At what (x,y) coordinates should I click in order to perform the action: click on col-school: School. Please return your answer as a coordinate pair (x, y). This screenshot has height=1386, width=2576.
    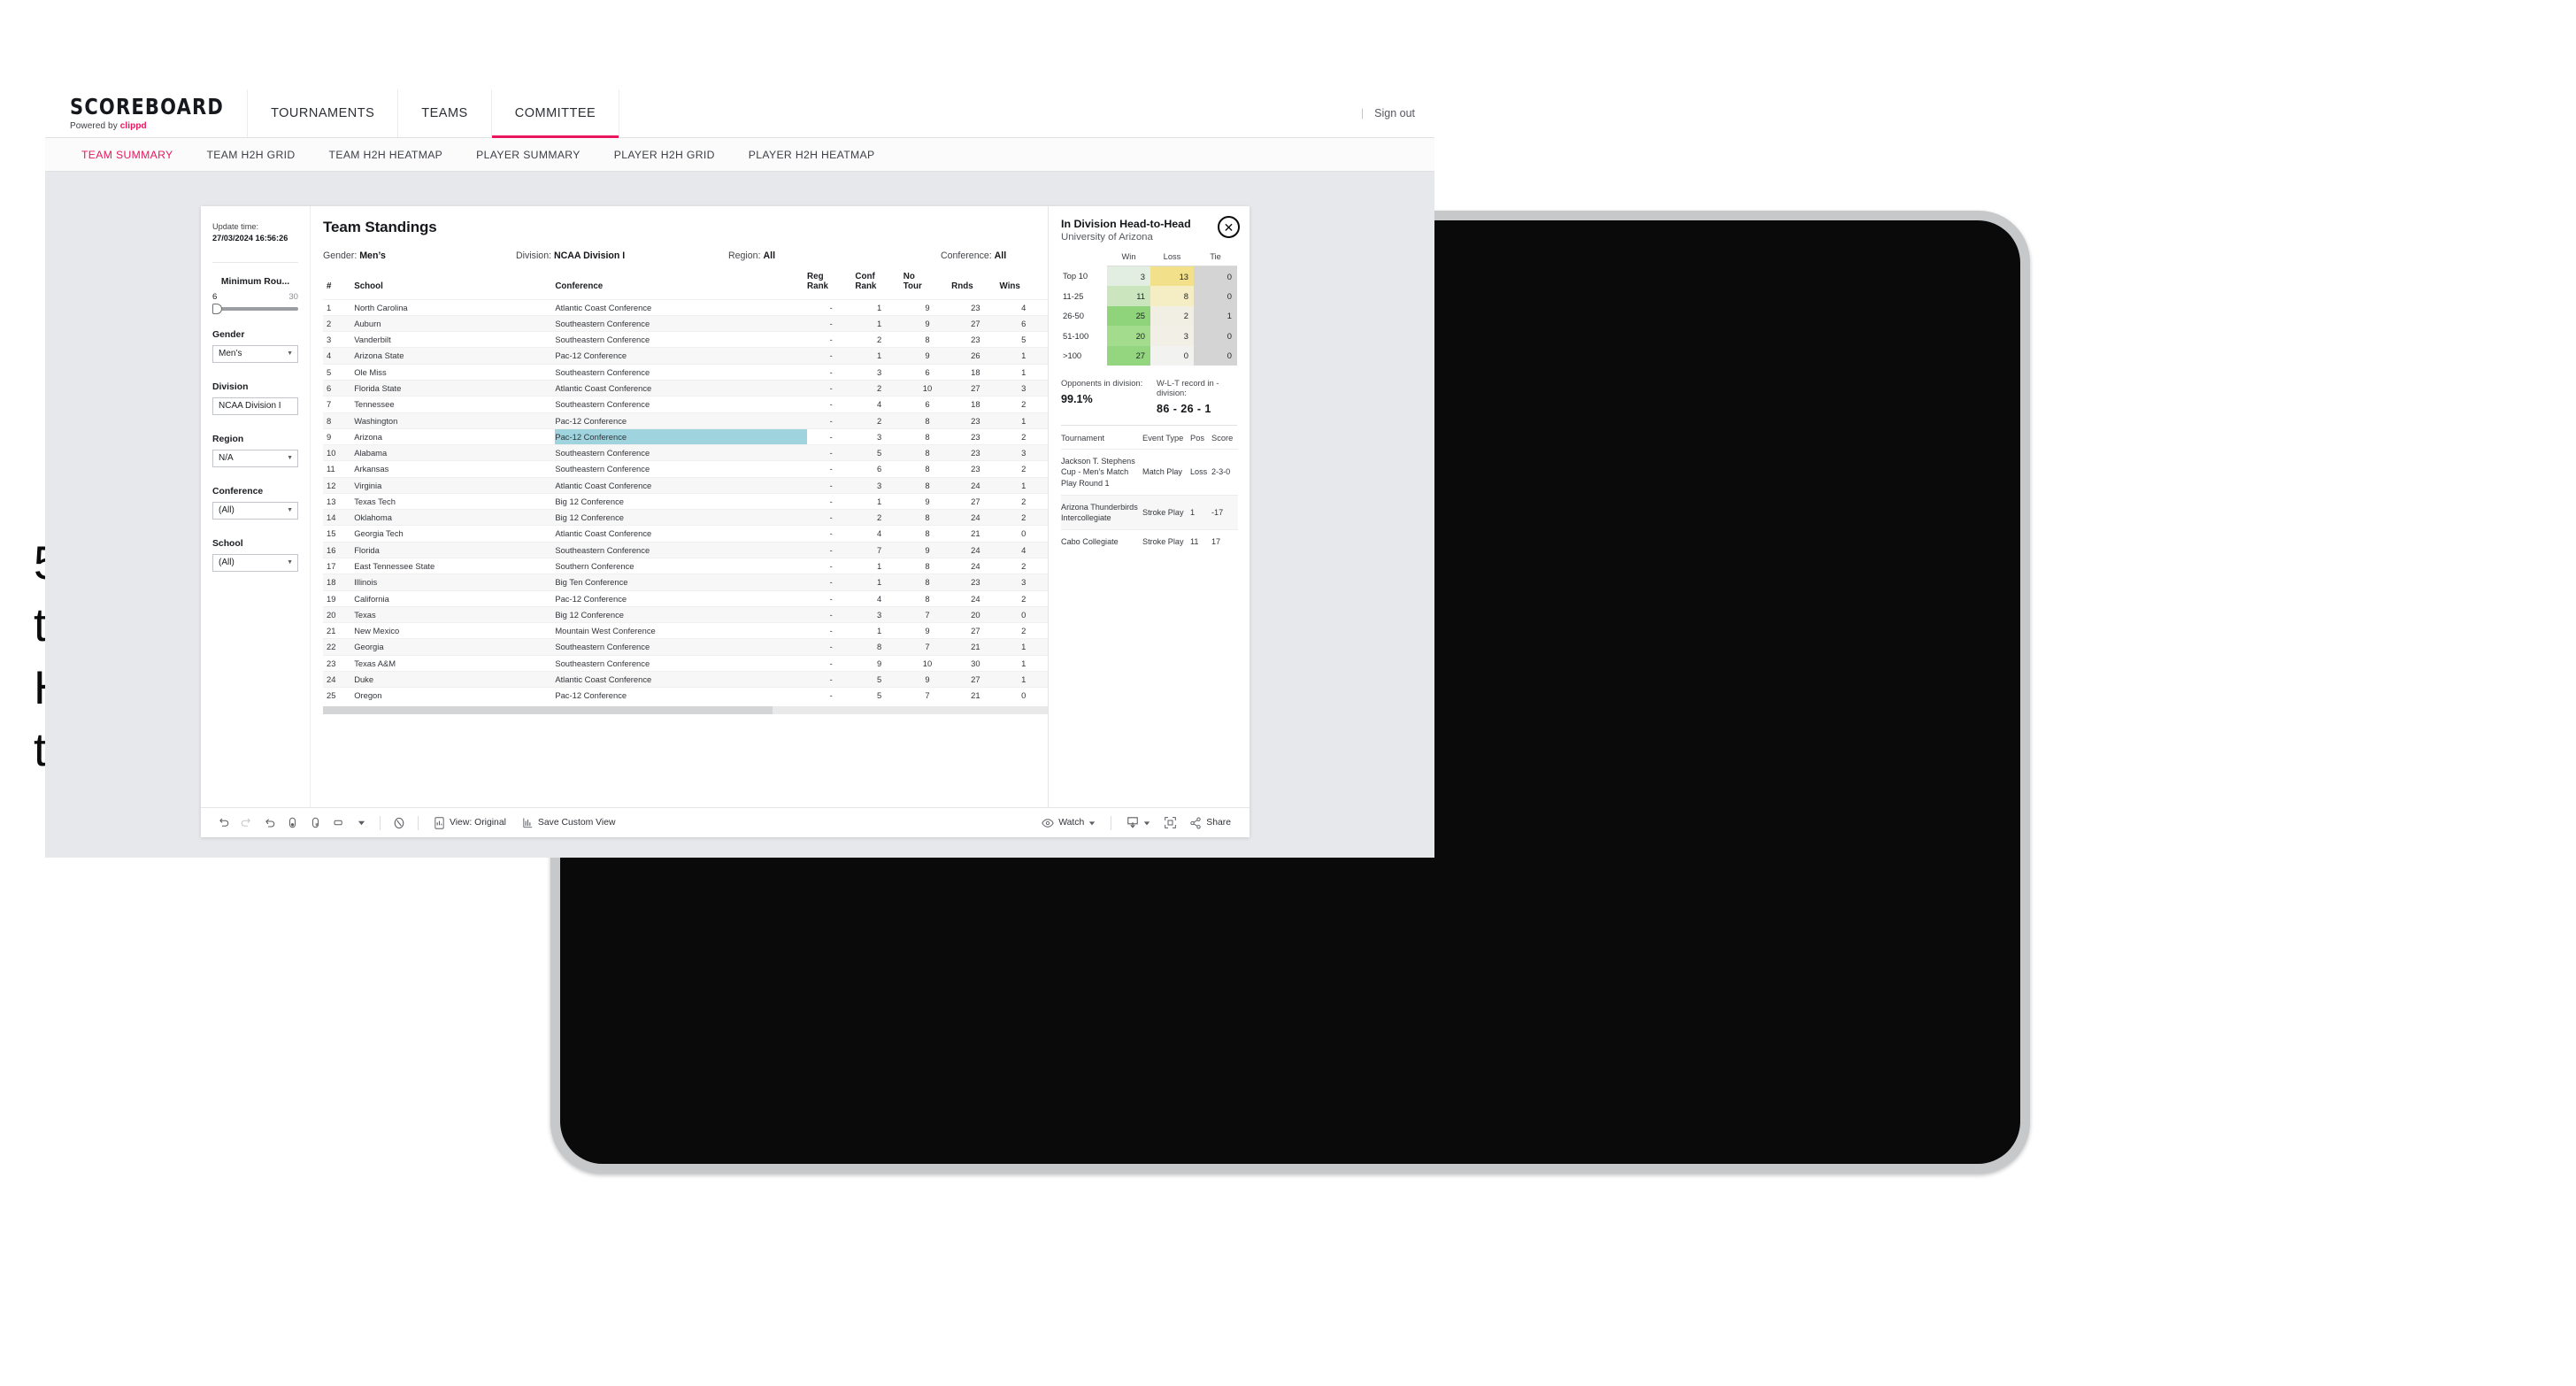
    Looking at the image, I should click on (454, 285).